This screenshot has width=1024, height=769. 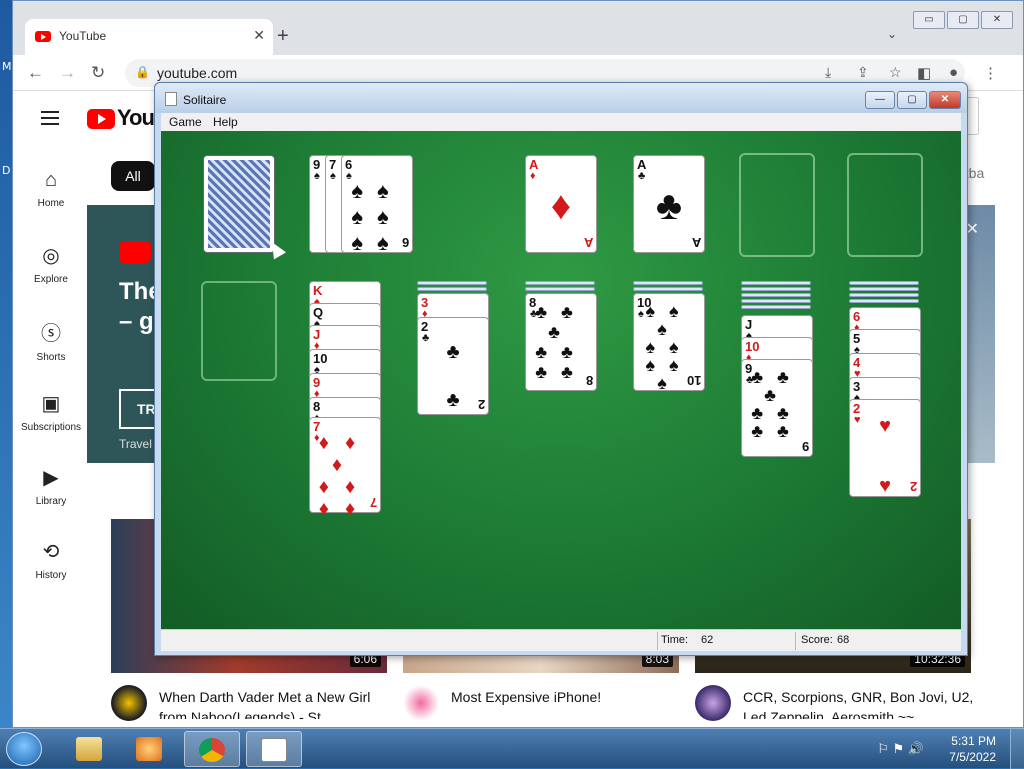 I want to click on card-suit: ♠, so click(x=317, y=176).